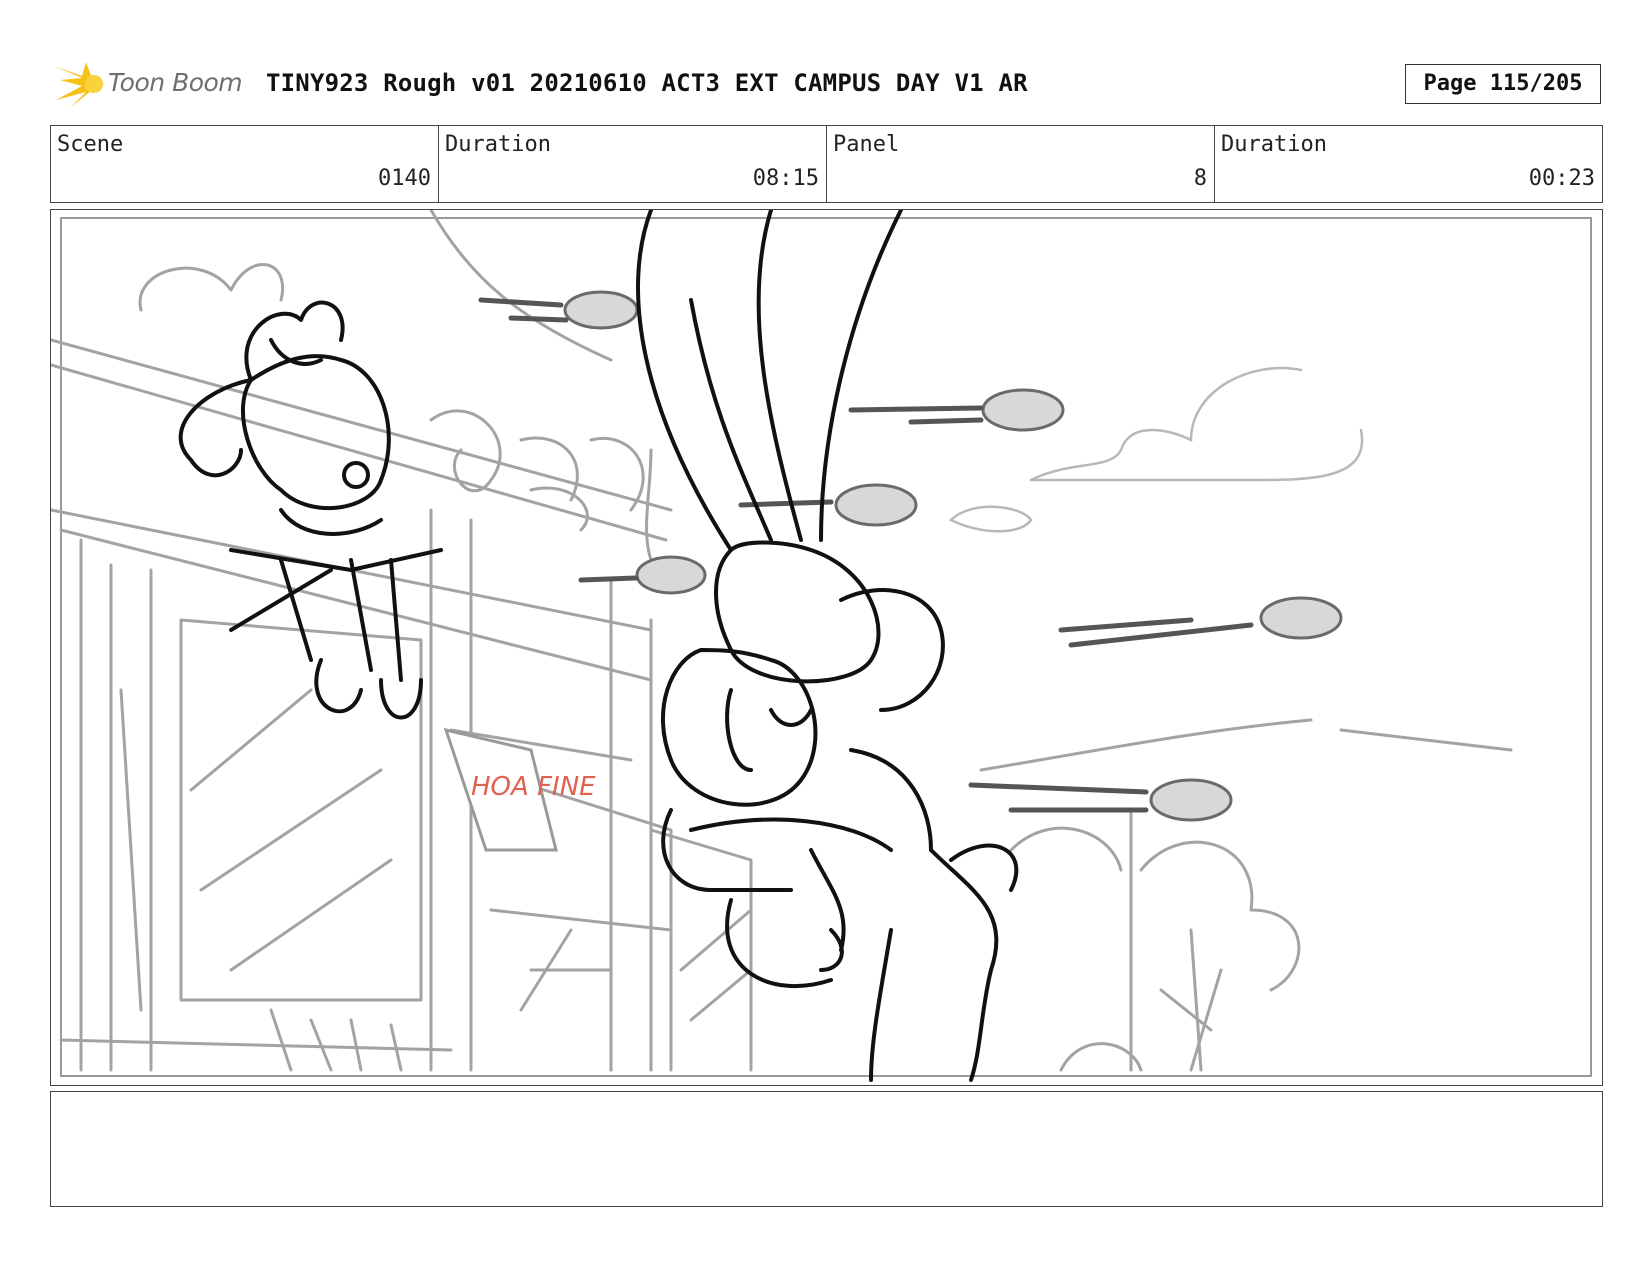  Describe the element at coordinates (79, 85) in the screenshot. I see `starburst-icon` at that location.